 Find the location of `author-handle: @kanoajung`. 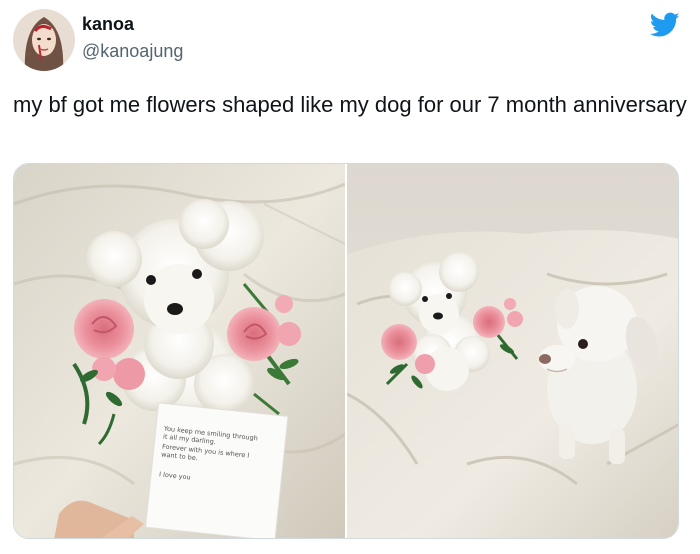

author-handle: @kanoajung is located at coordinates (132, 51).